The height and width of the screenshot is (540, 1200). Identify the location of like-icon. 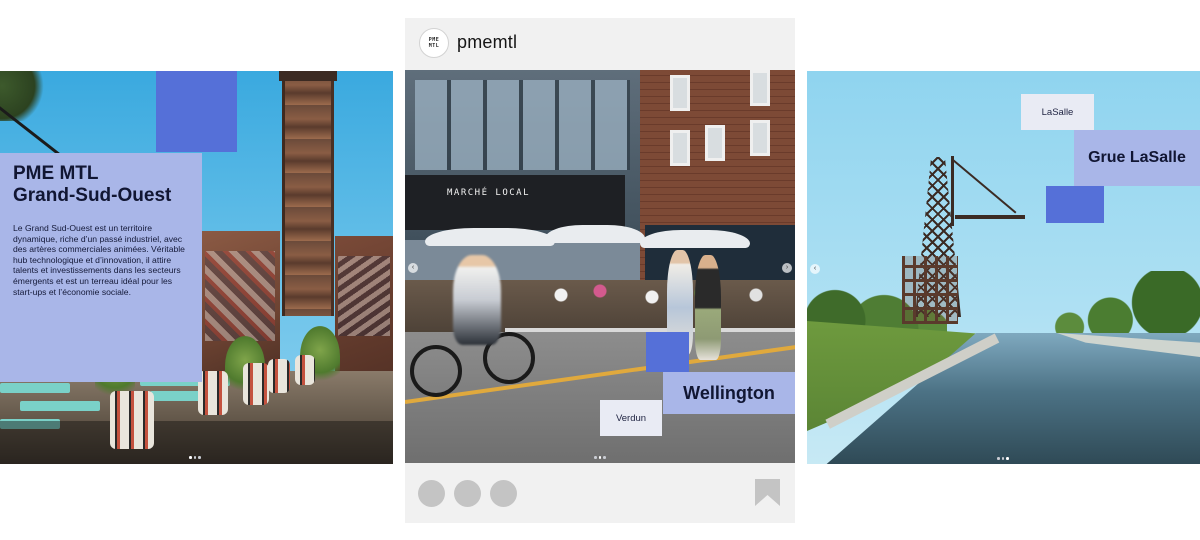
(431, 493).